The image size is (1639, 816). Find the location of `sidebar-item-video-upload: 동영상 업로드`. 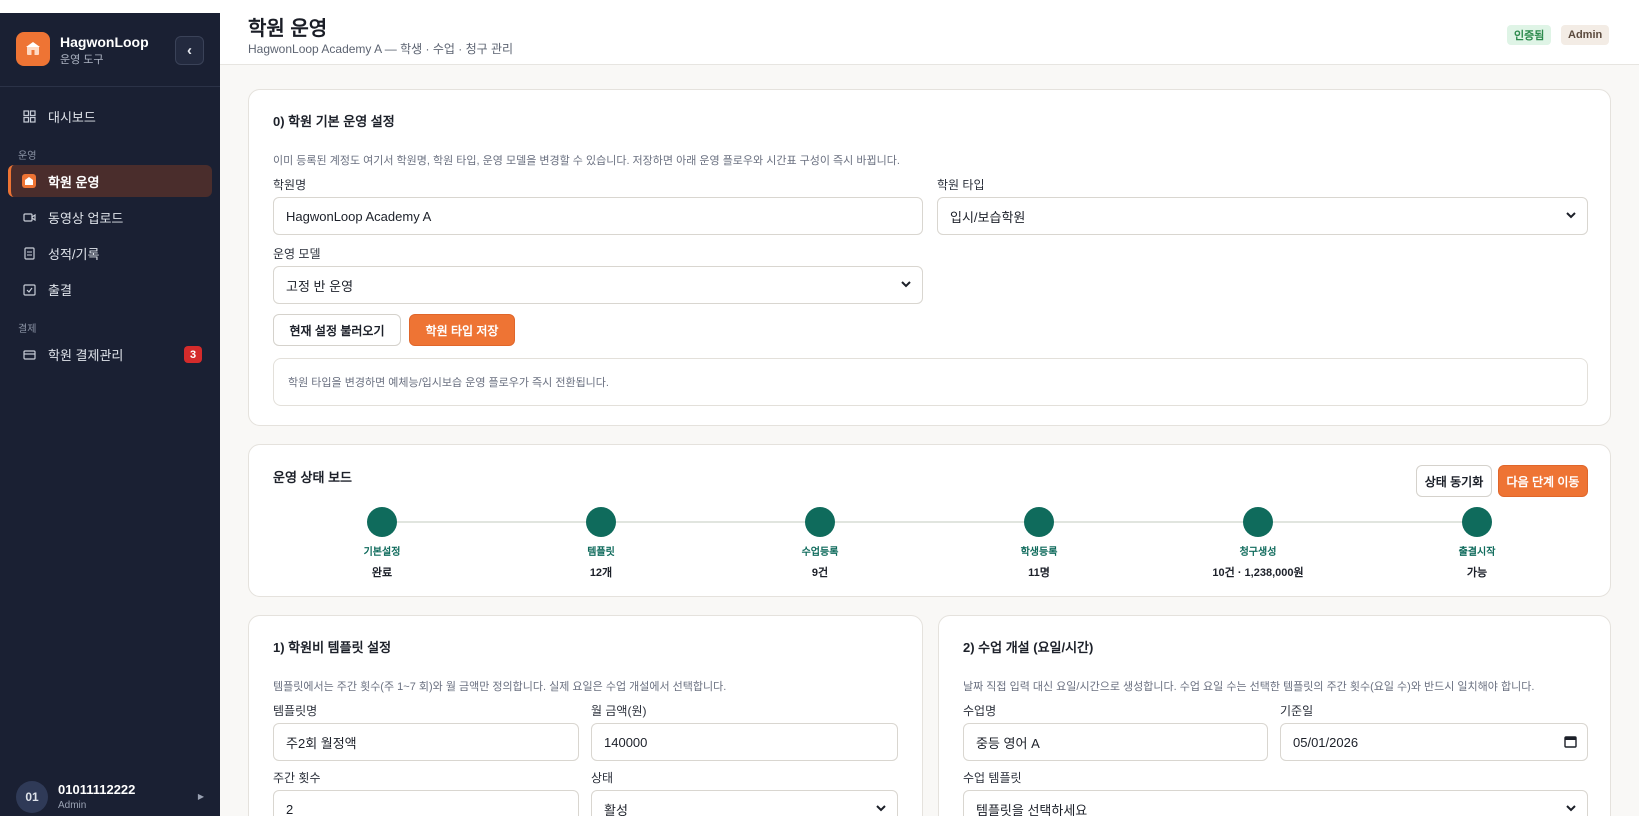

sidebar-item-video-upload: 동영상 업로드 is located at coordinates (110, 217).